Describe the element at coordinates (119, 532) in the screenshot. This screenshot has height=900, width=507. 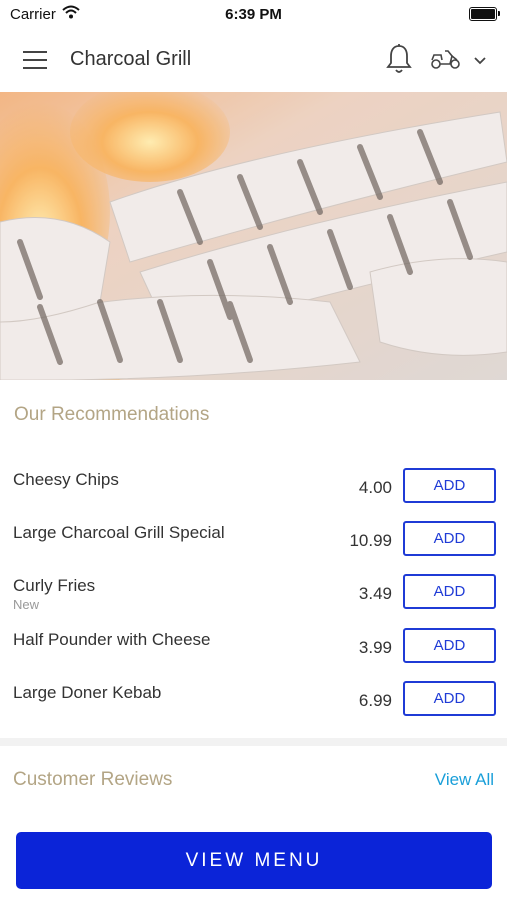
I see `item-name: Large Charcoal Grill Special` at that location.